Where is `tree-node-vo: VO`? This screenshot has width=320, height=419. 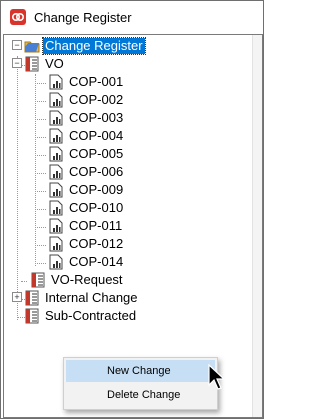
tree-node-vo: VO is located at coordinates (45, 64).